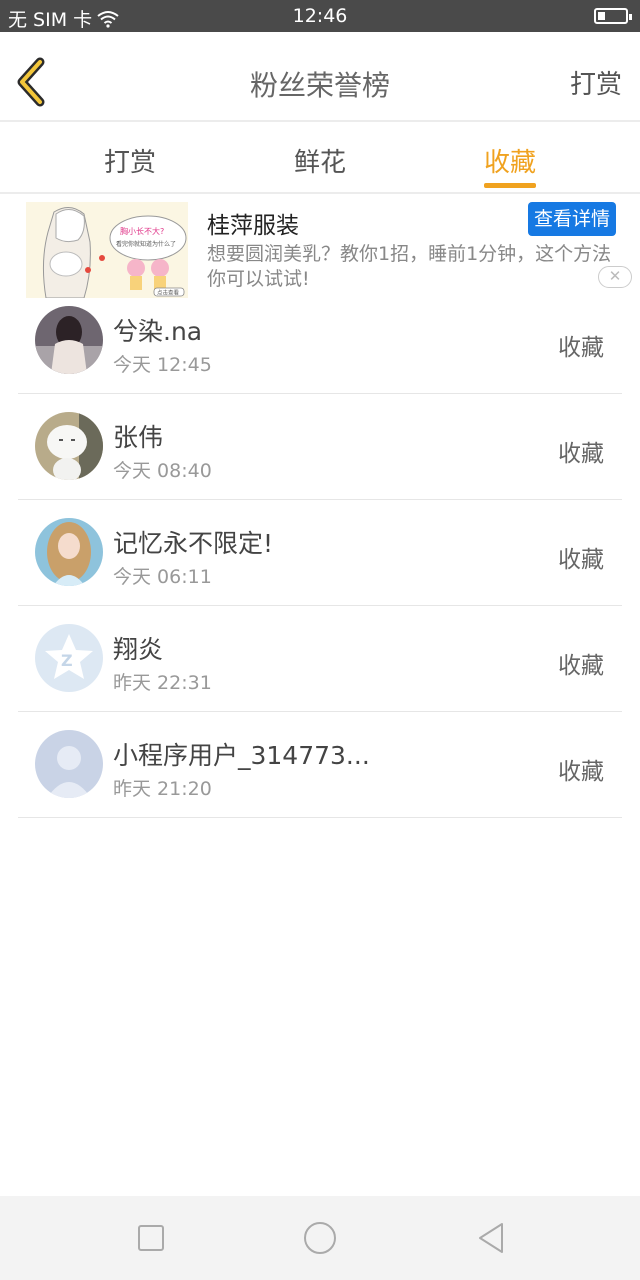  I want to click on timestamp: 昨天 22:31, so click(162, 683).